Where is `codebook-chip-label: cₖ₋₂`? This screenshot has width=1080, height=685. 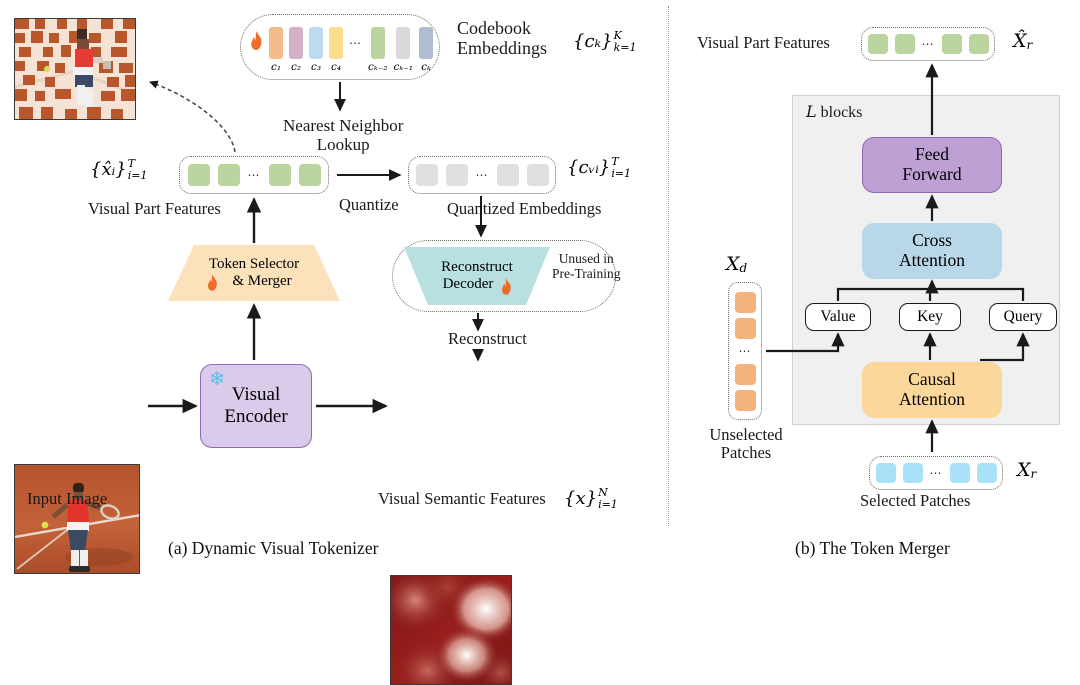 codebook-chip-label: cₖ₋₂ is located at coordinates (378, 67).